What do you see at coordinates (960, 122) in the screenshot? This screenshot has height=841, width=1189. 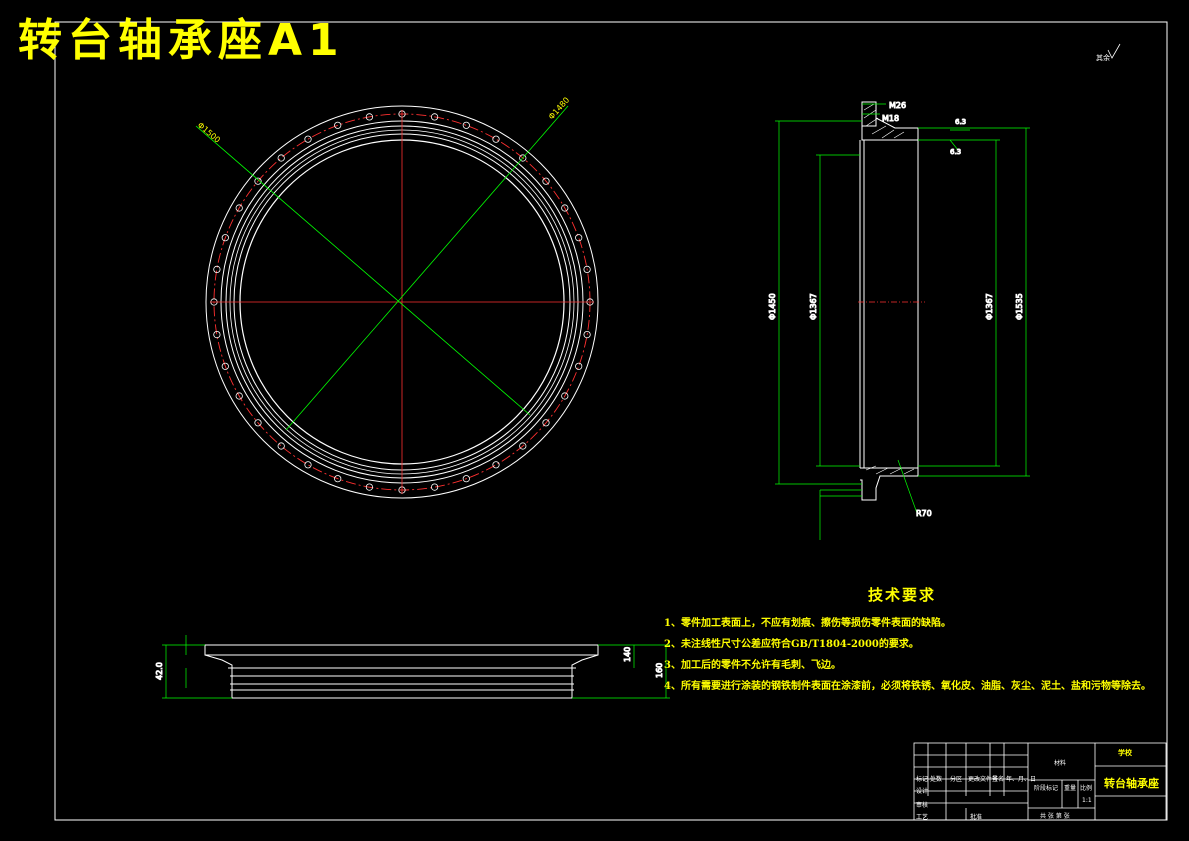 I see `roughness-top: 6.3` at bounding box center [960, 122].